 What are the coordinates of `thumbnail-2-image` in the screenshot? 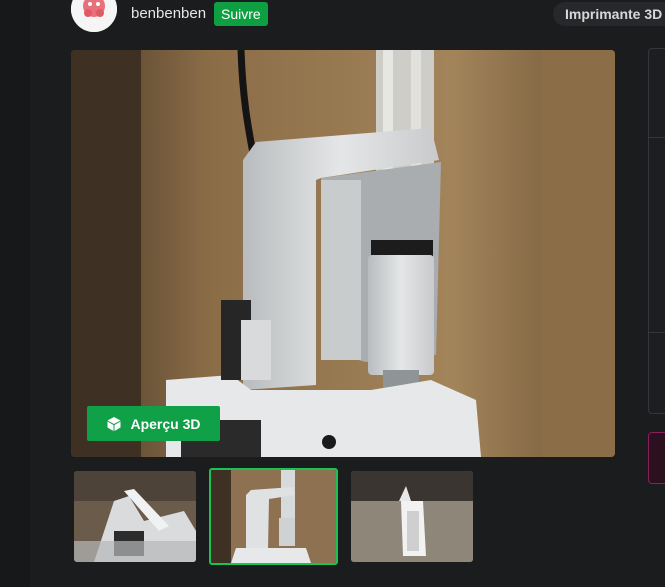 It's located at (273, 516).